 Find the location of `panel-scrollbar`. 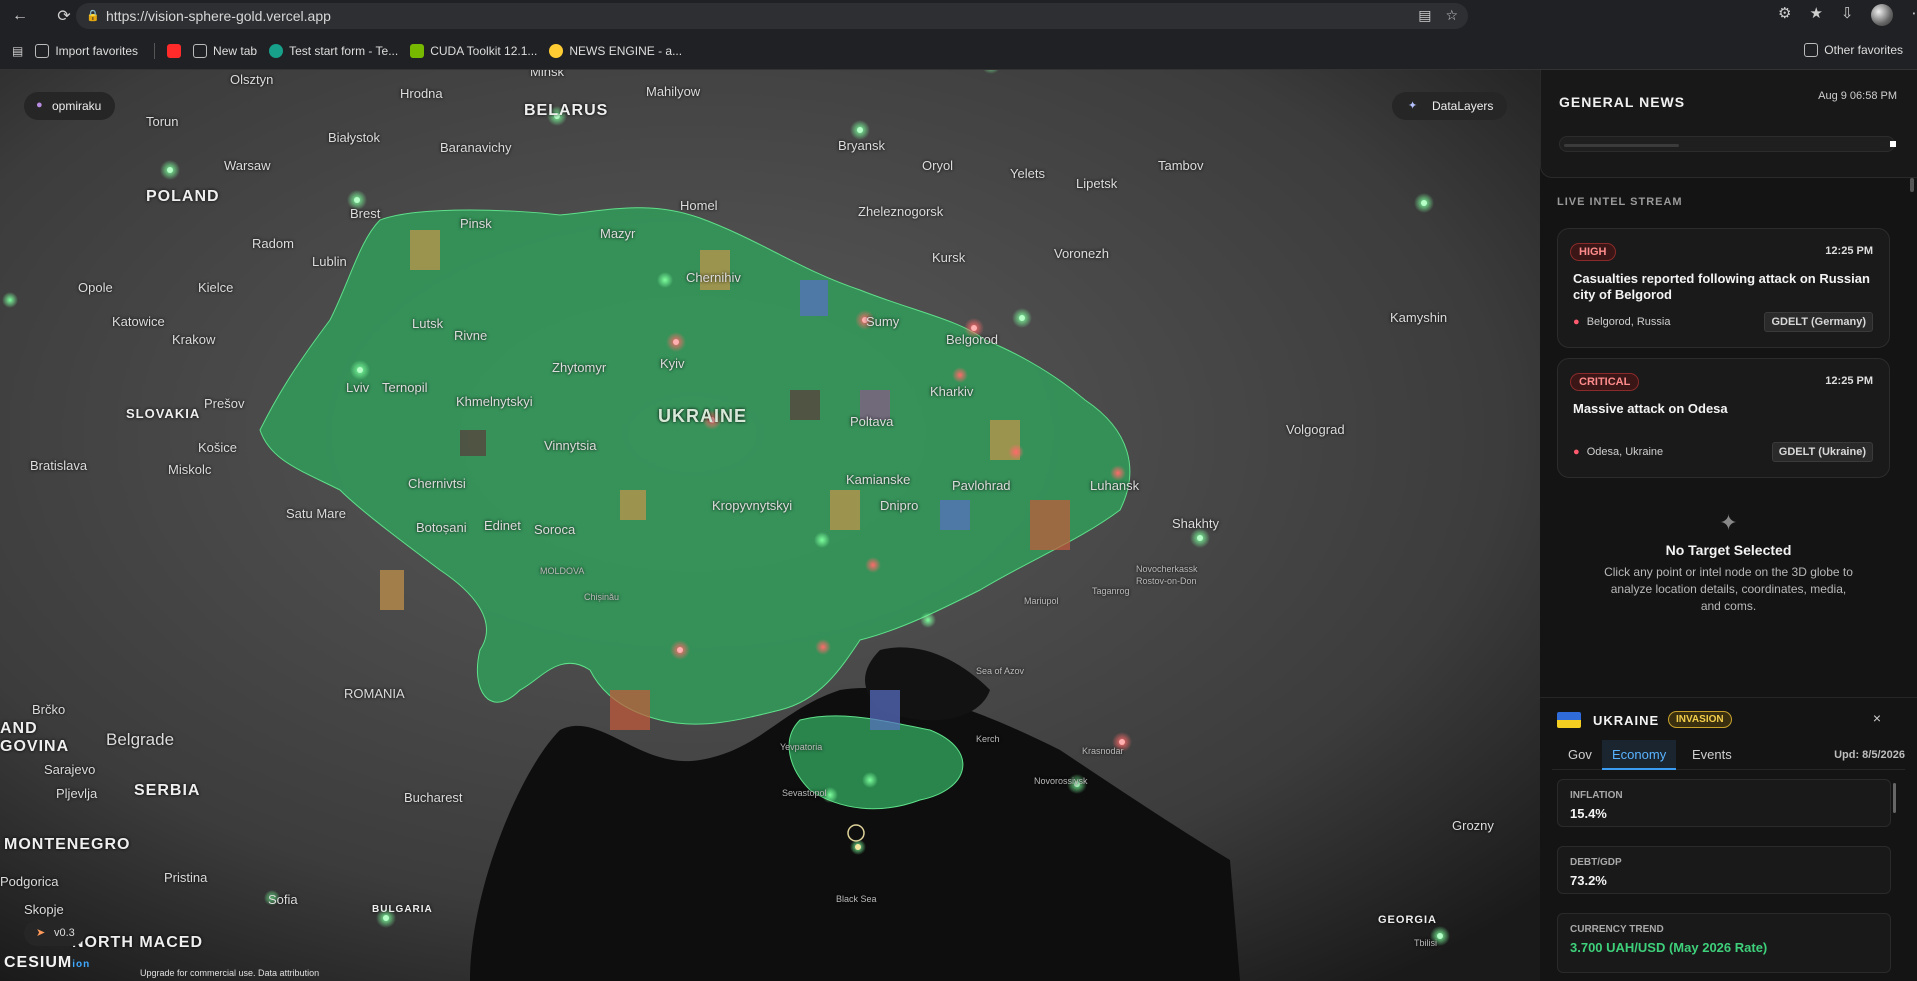

panel-scrollbar is located at coordinates (1912, 185).